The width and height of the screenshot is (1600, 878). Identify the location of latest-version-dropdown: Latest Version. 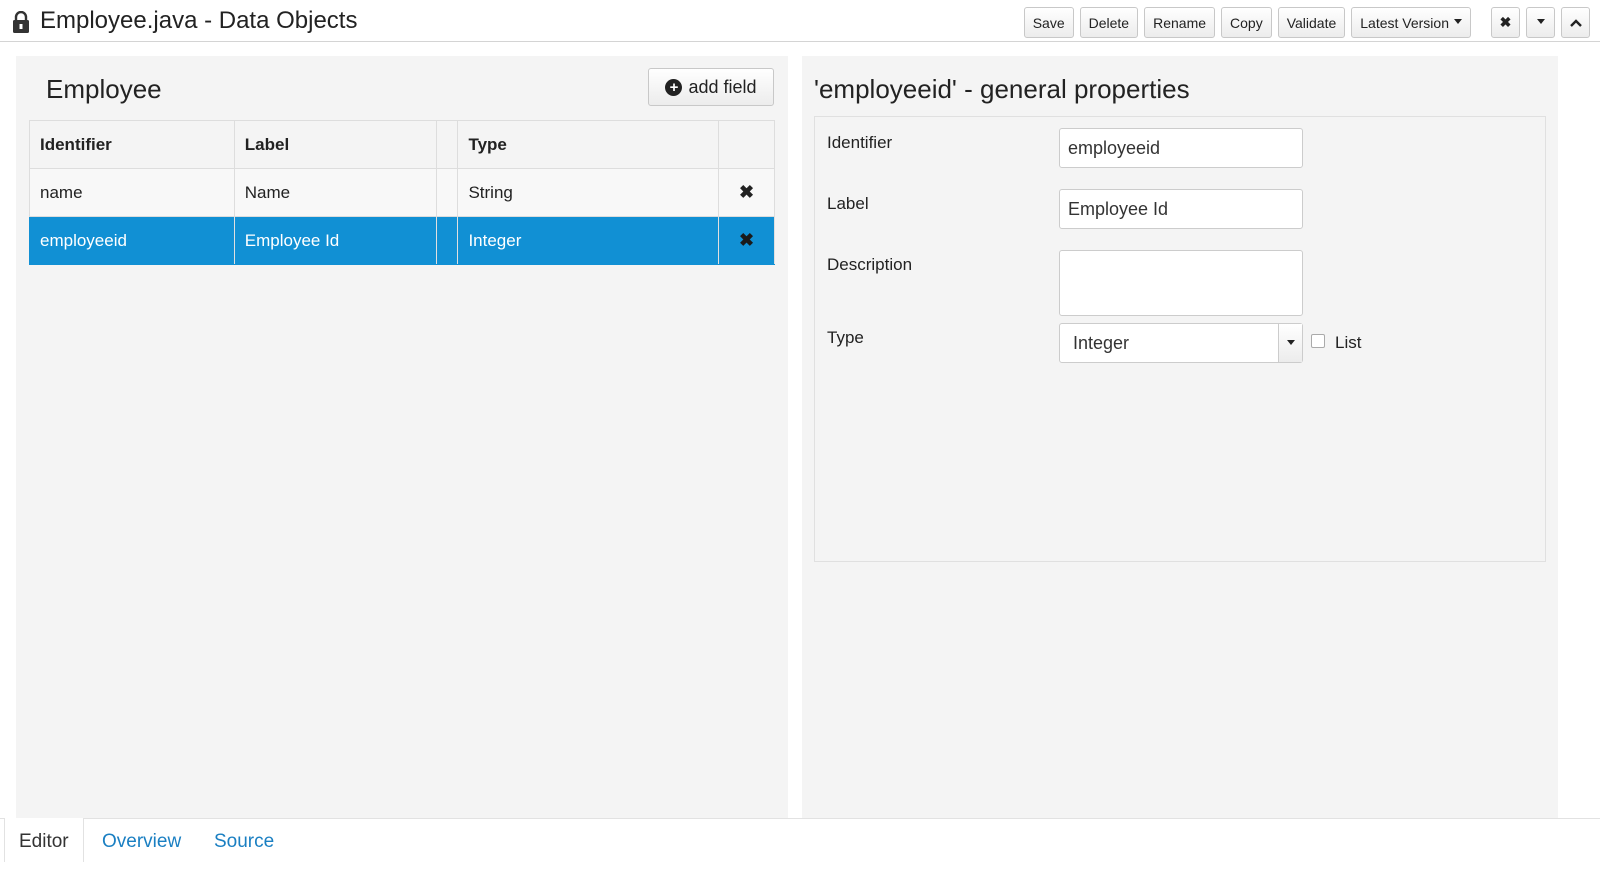
(1411, 22).